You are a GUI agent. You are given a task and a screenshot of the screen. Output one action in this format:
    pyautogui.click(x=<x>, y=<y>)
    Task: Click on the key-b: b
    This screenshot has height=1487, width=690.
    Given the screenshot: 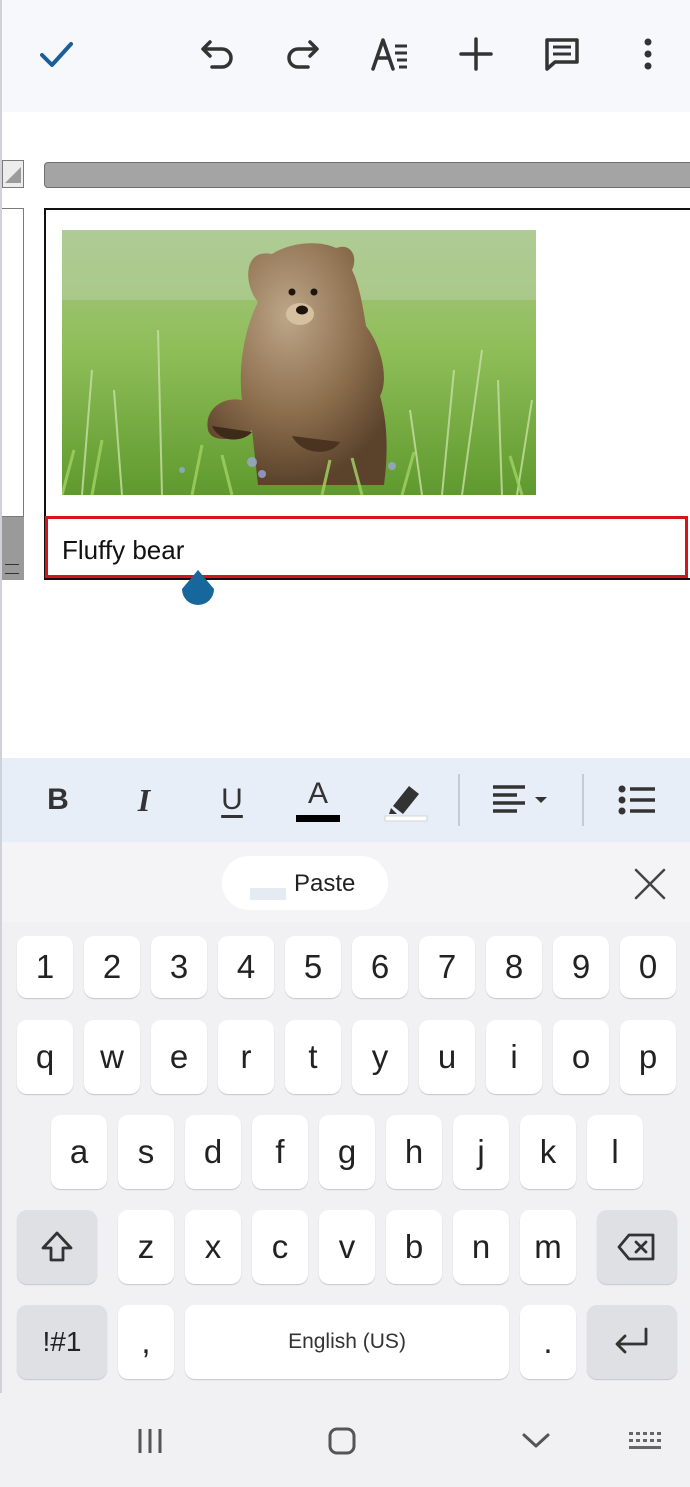 What is the action you would take?
    pyautogui.click(x=414, y=1247)
    